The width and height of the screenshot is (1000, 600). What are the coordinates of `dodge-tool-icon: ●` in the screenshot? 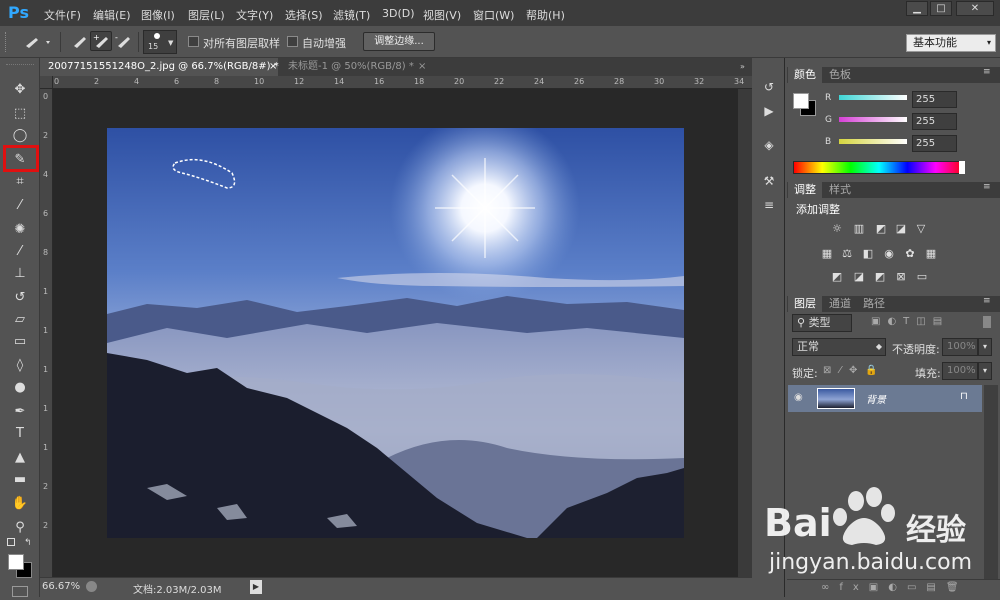 It's located at (20, 388).